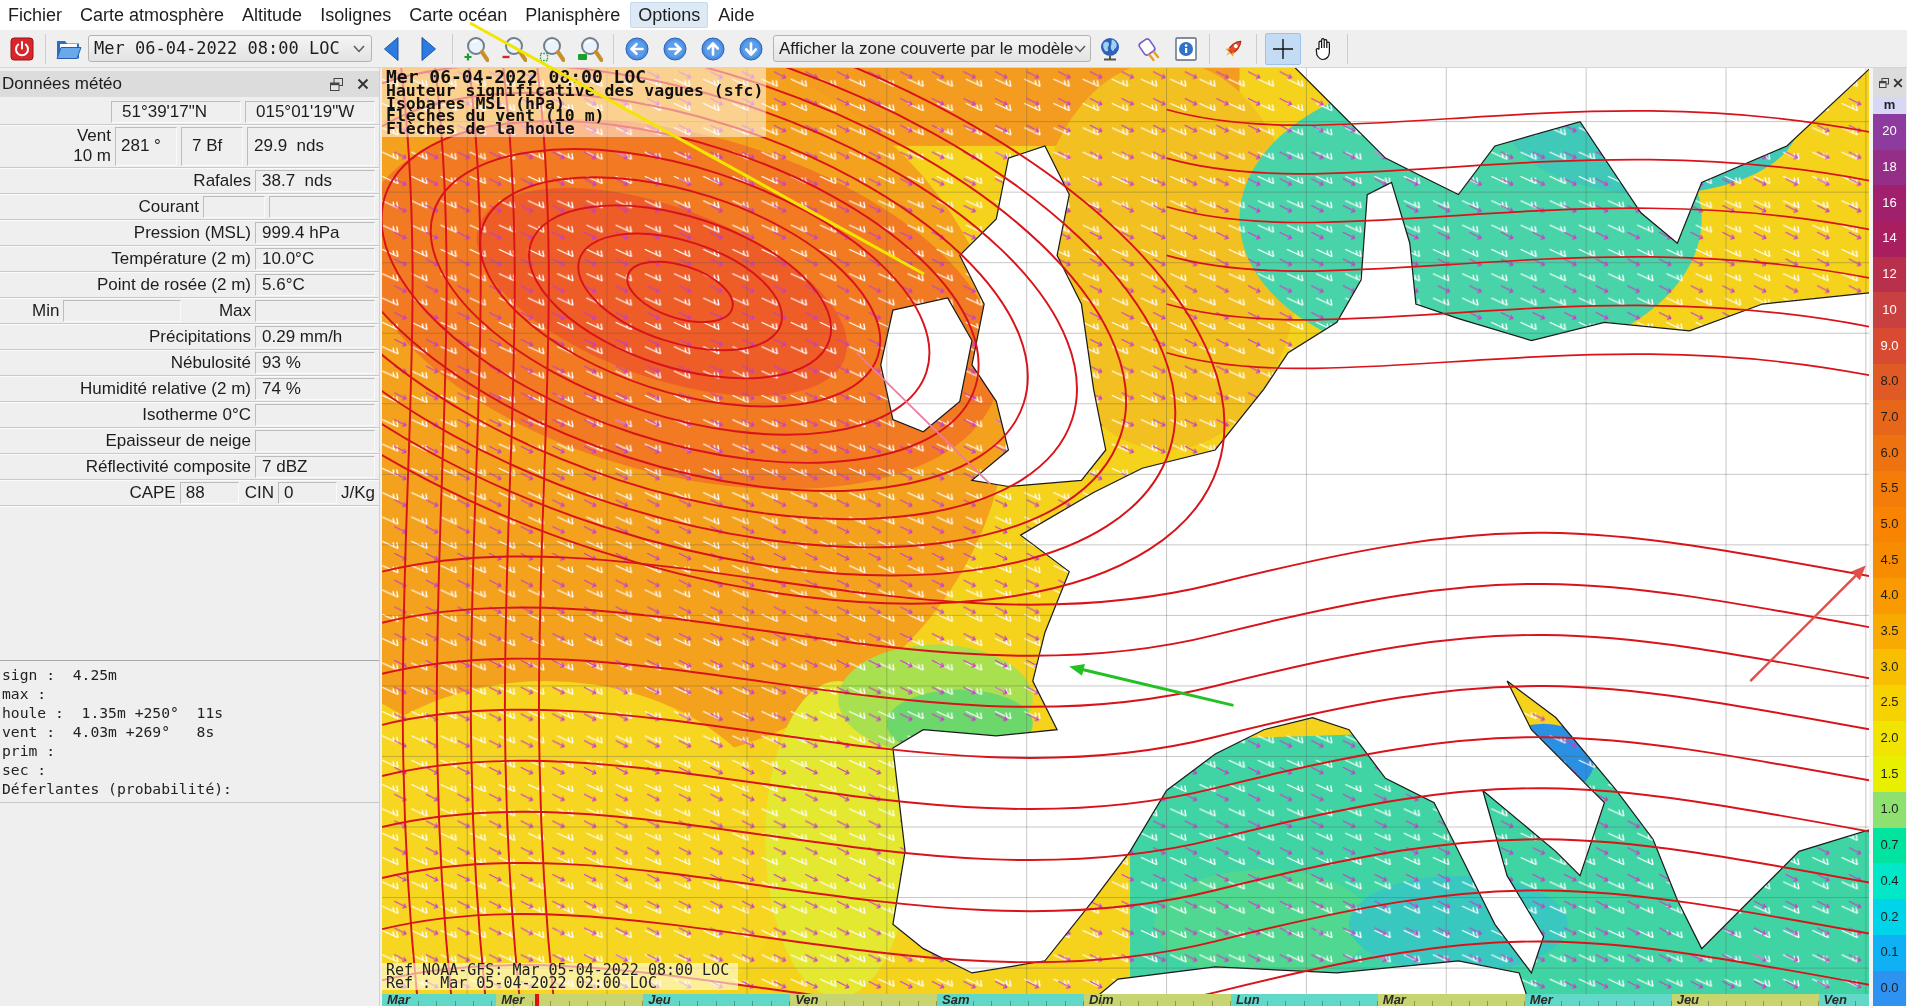  I want to click on value-field: 38.7 nds, so click(315, 180).